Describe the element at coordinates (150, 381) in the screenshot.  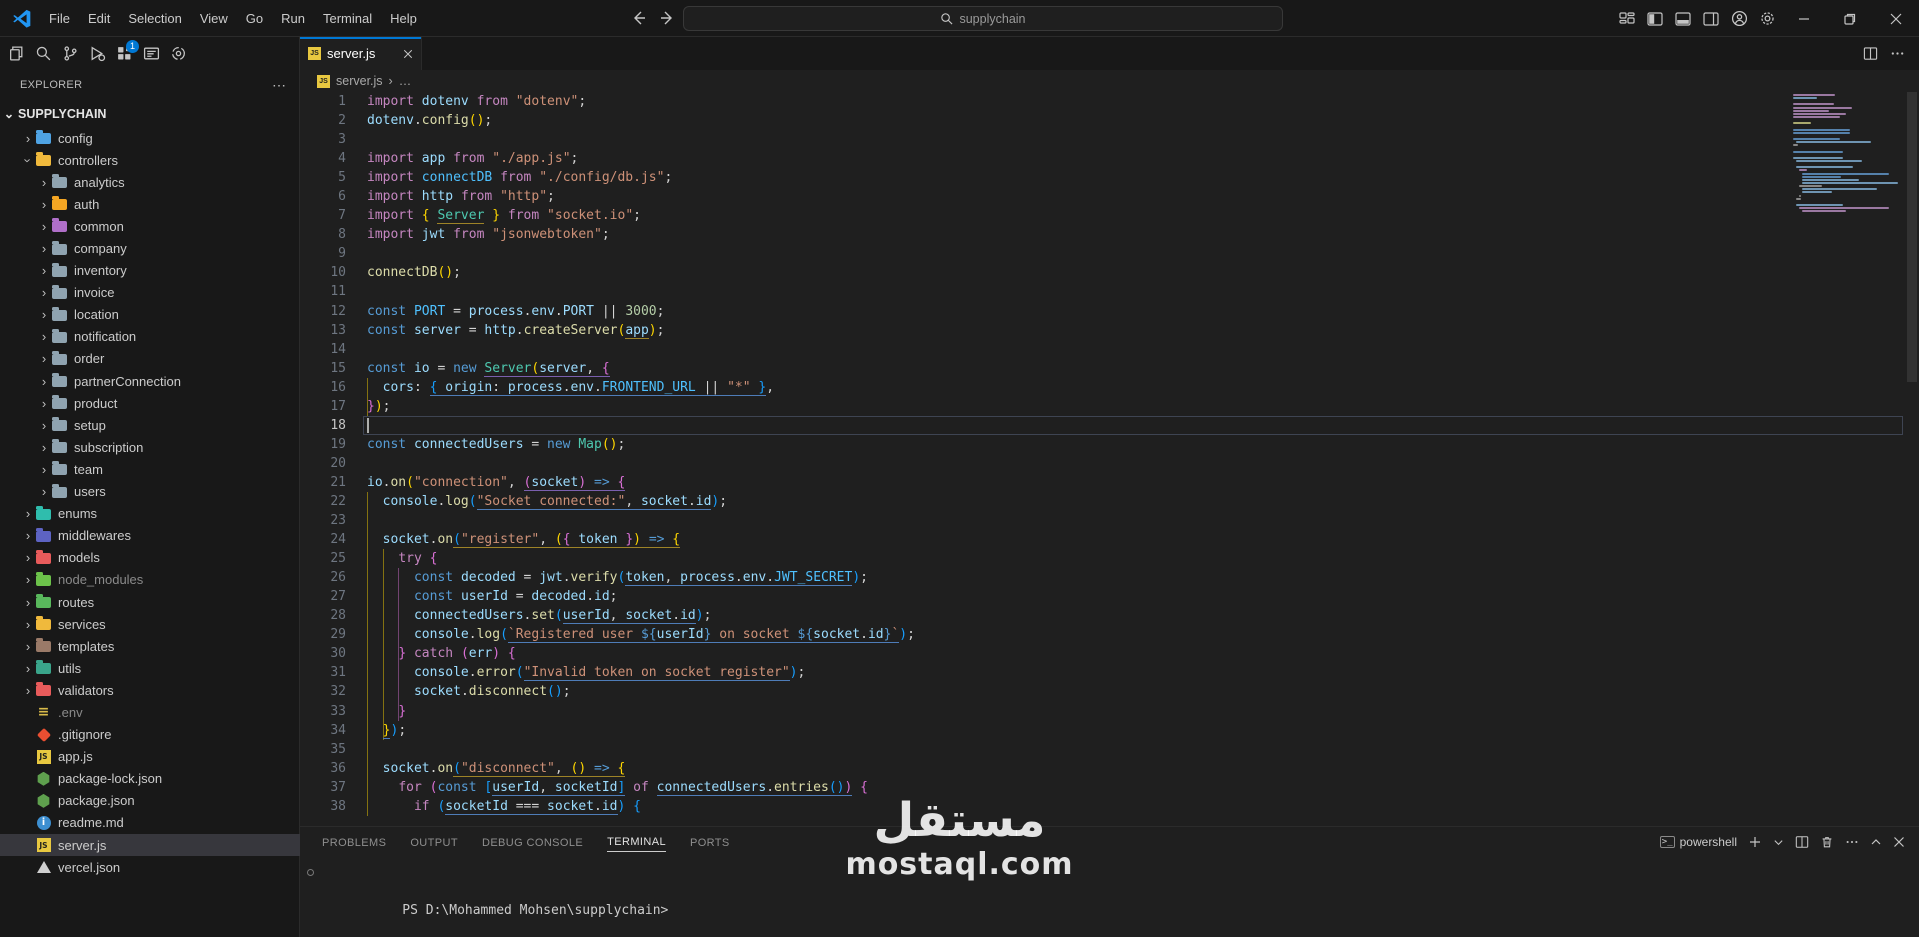
I see `tree-item-partnerConnection: › partnerConnection` at that location.